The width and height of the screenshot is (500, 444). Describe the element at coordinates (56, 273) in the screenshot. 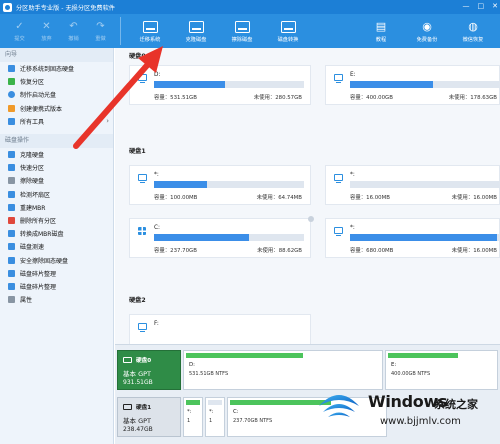

I see `sidebar-item-defrag: 磁盘碎片整理` at that location.